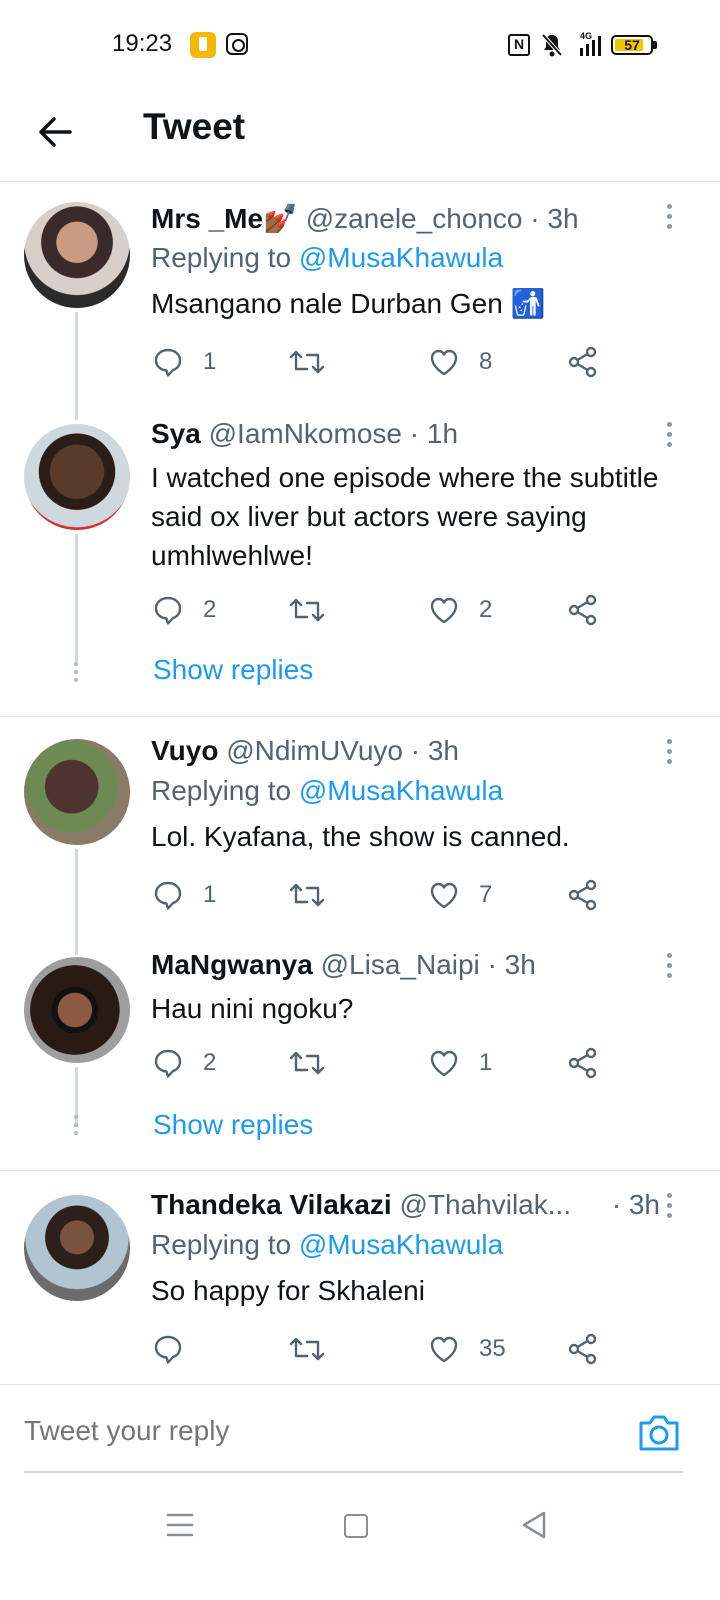  I want to click on arrow-left-icon, so click(56, 132).